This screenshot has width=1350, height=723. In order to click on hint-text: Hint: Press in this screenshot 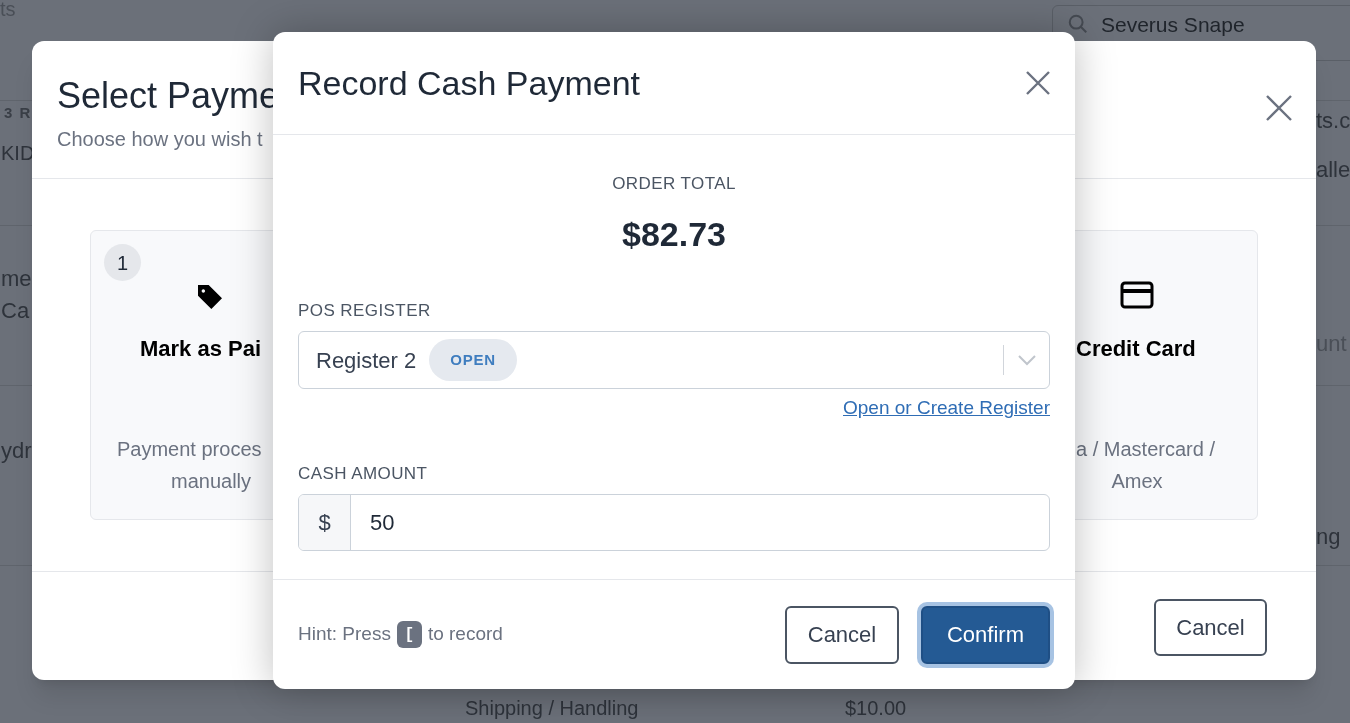, I will do `click(344, 634)`.